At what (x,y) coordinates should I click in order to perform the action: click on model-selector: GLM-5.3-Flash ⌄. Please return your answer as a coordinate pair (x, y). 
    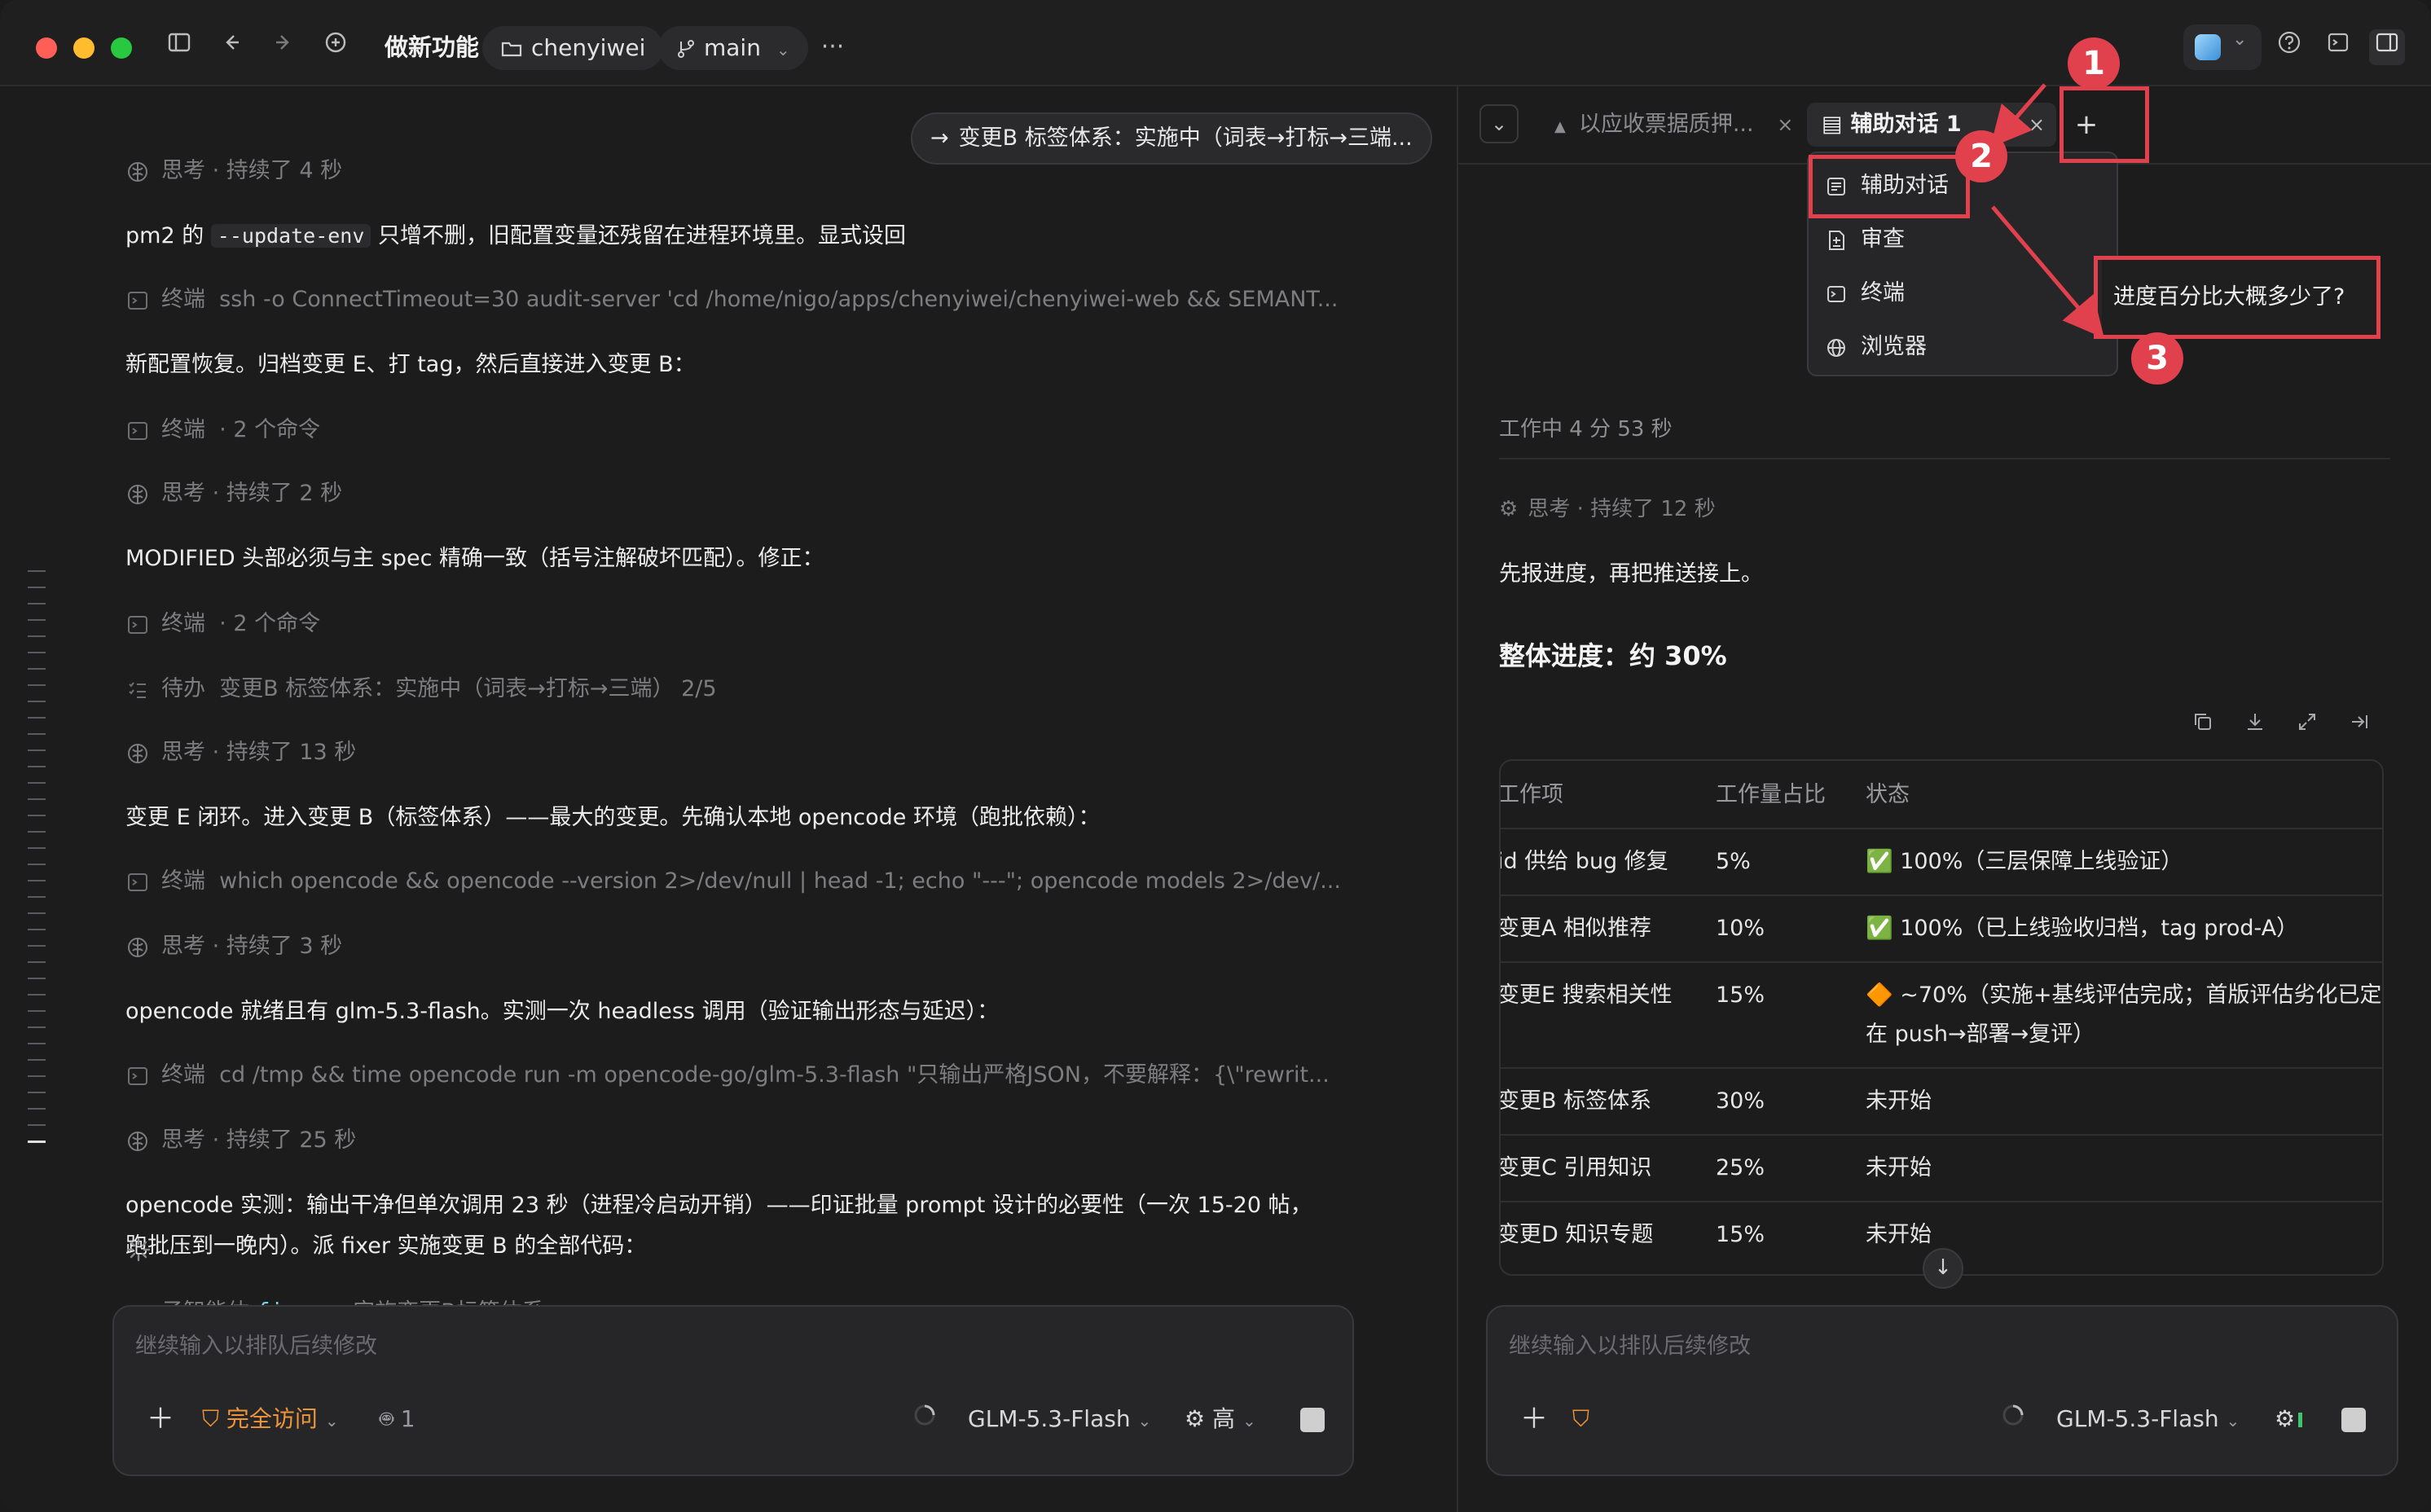
    Looking at the image, I should click on (2148, 1420).